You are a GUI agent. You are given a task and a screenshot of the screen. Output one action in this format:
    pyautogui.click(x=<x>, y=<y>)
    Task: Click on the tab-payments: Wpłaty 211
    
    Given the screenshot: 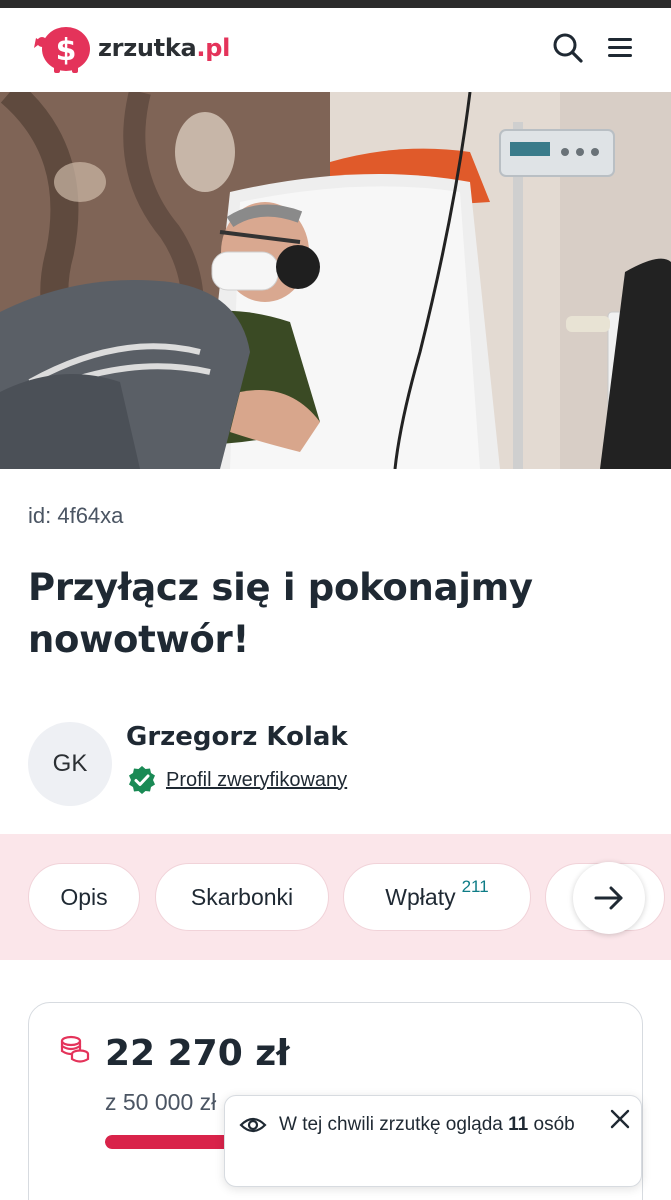 What is the action you would take?
    pyautogui.click(x=437, y=897)
    